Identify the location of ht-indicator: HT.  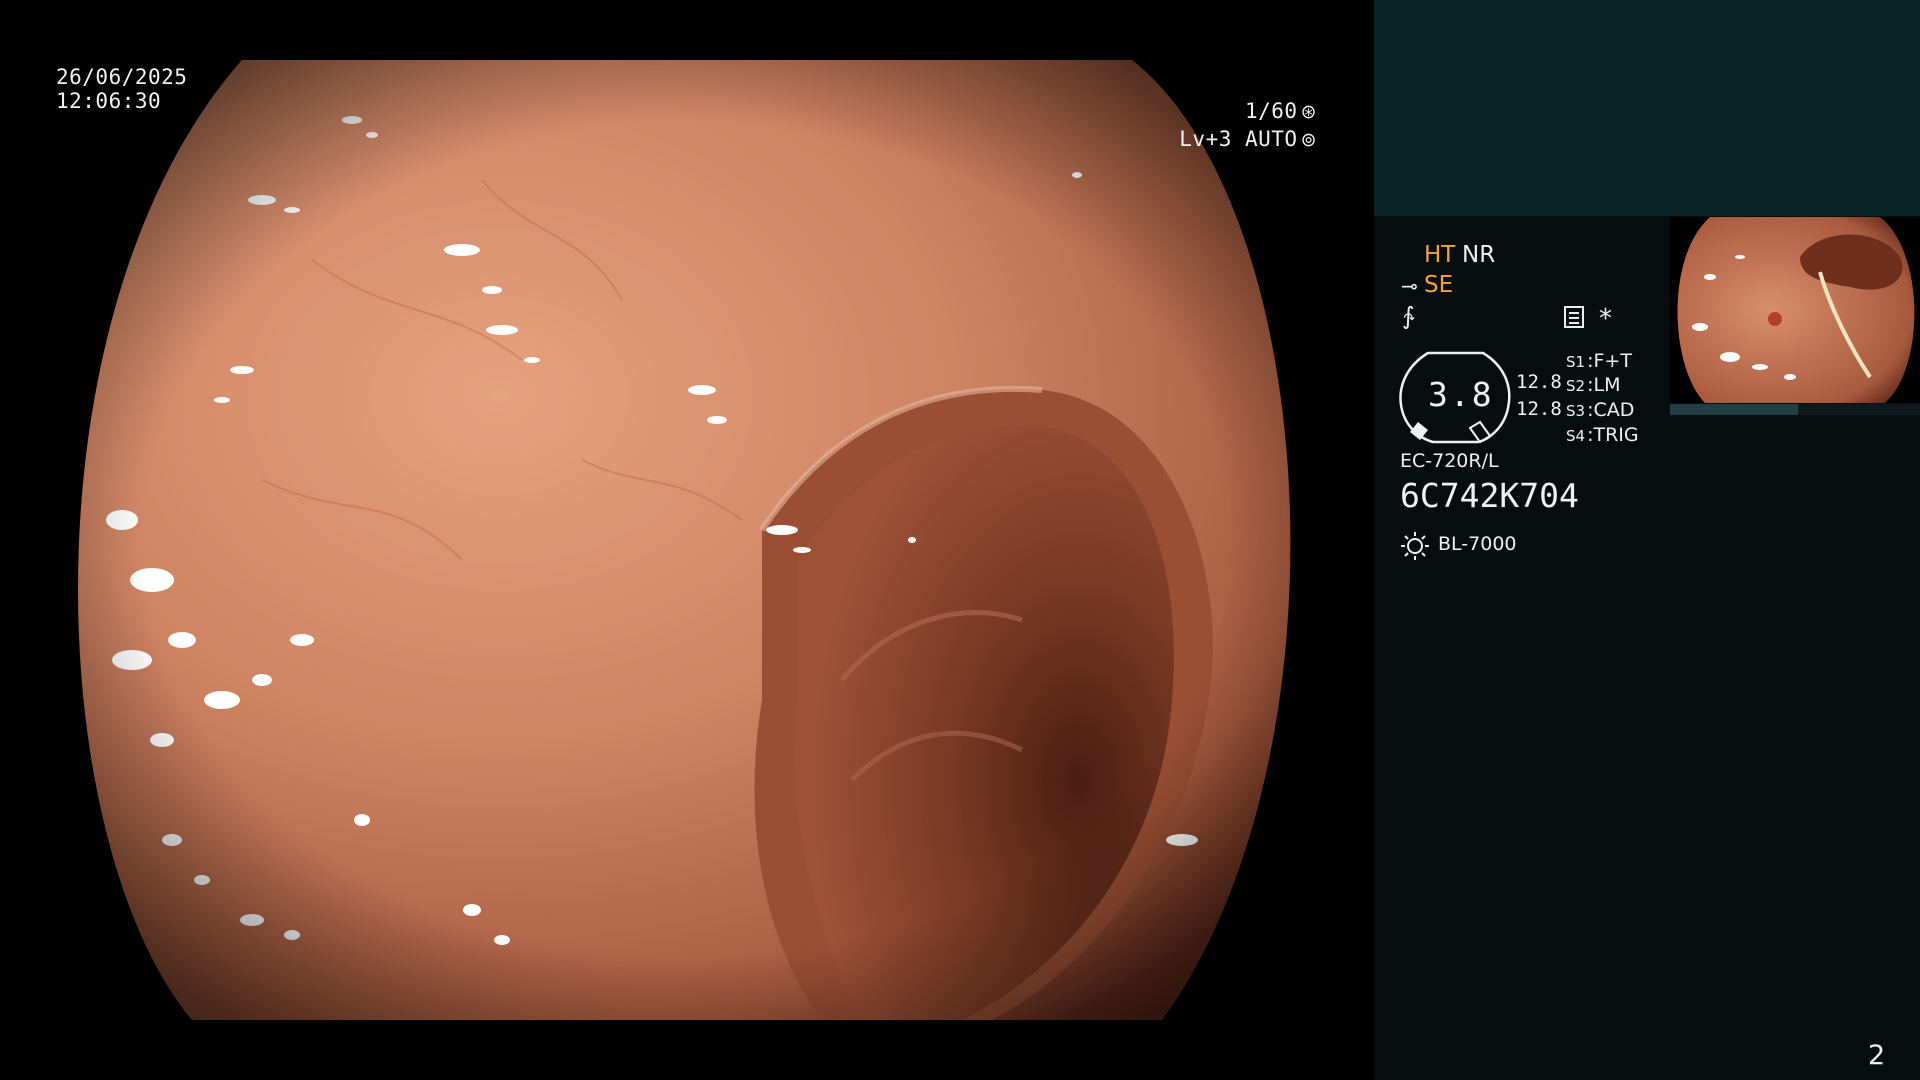
(1440, 255).